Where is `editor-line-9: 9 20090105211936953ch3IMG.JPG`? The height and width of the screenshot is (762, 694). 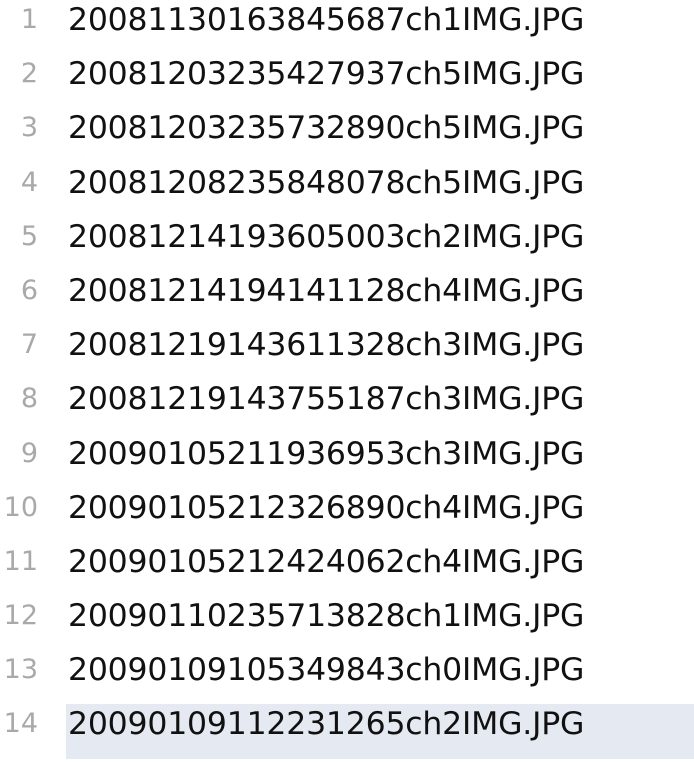
editor-line-9: 9 20090105211936953ch3IMG.JPG is located at coordinates (347, 461).